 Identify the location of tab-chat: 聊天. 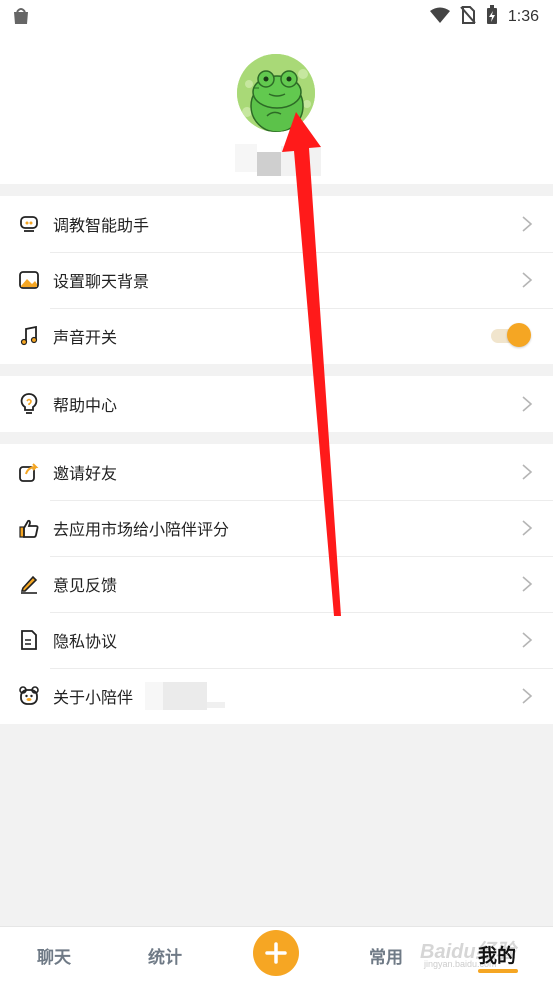
(54, 955).